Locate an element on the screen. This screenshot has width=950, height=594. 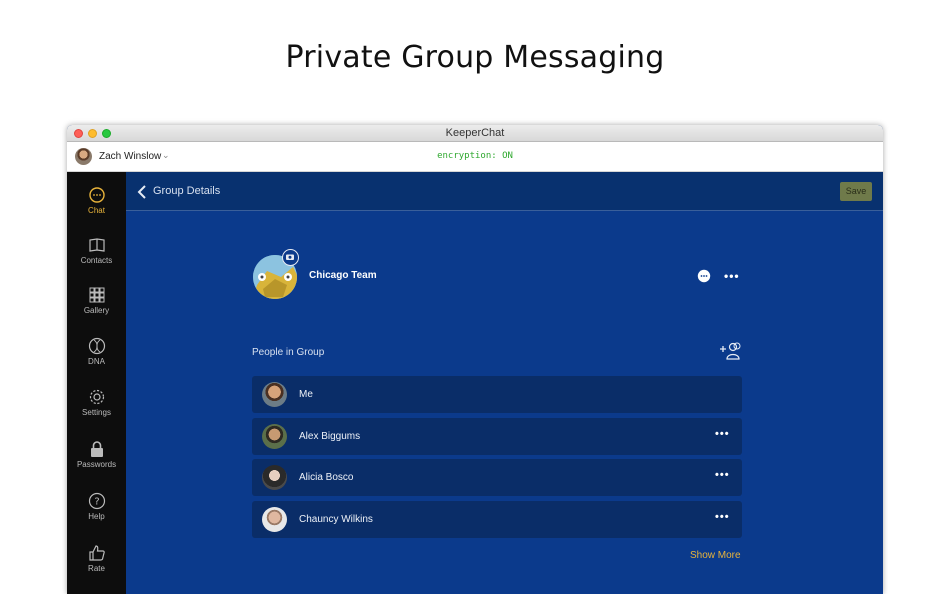
sidebar-item-chat: Chat is located at coordinates (96, 209).